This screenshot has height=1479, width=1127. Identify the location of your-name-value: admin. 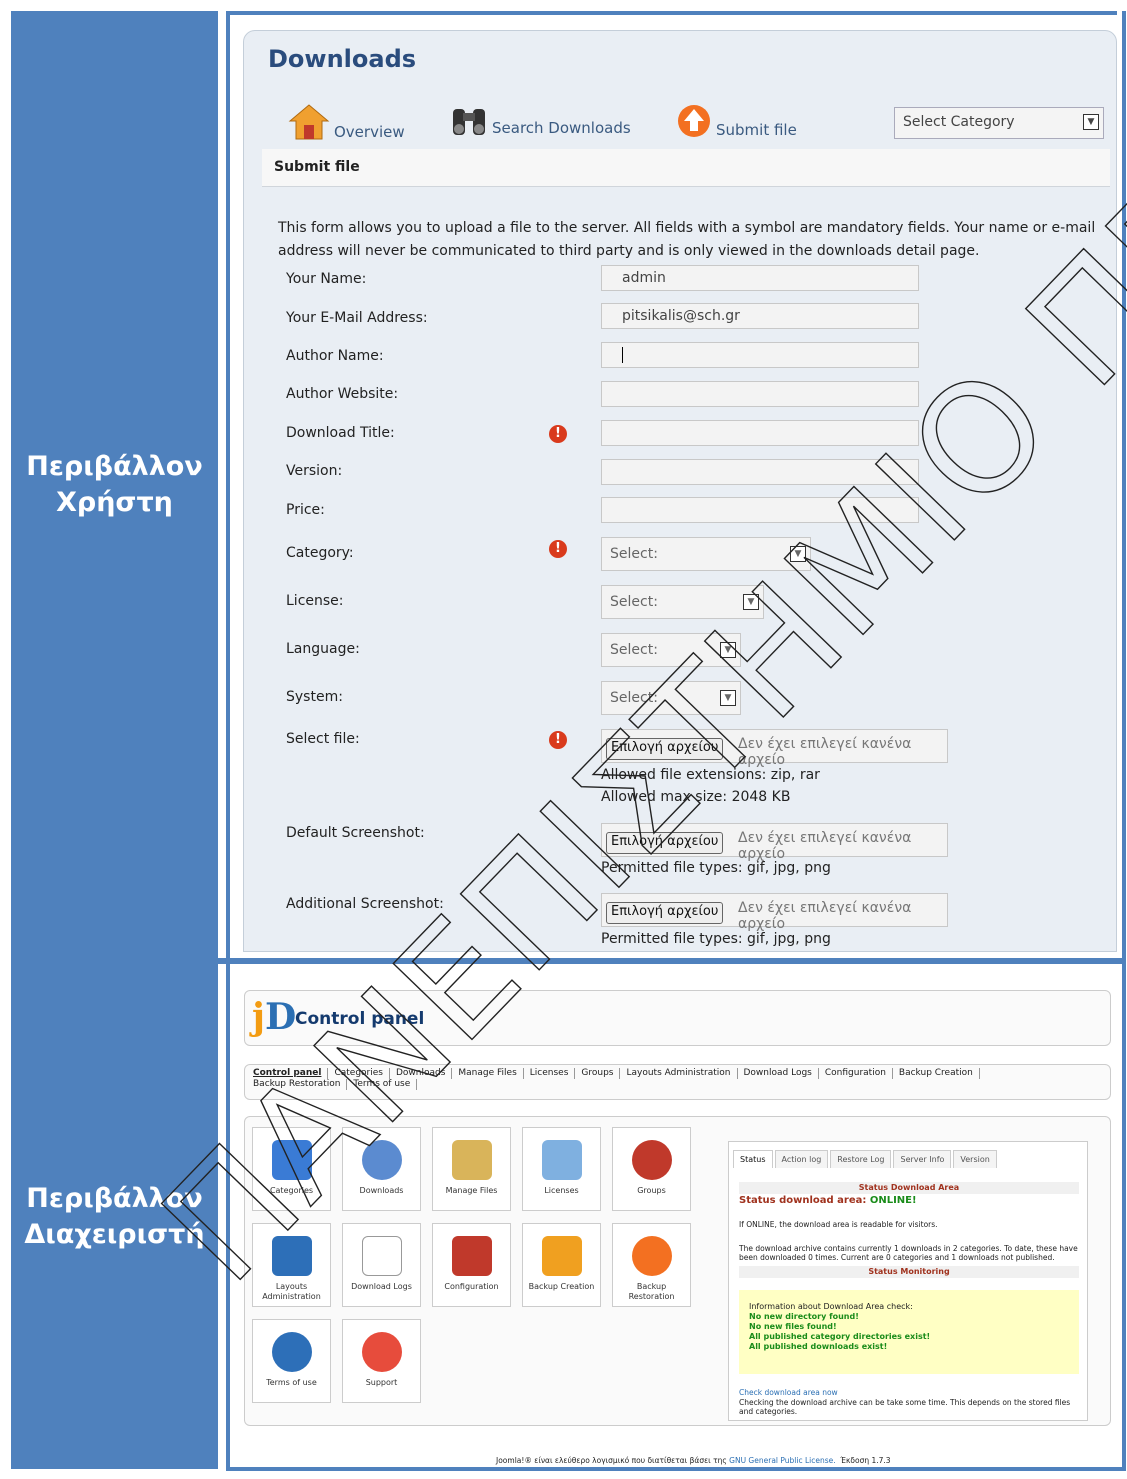
(644, 278).